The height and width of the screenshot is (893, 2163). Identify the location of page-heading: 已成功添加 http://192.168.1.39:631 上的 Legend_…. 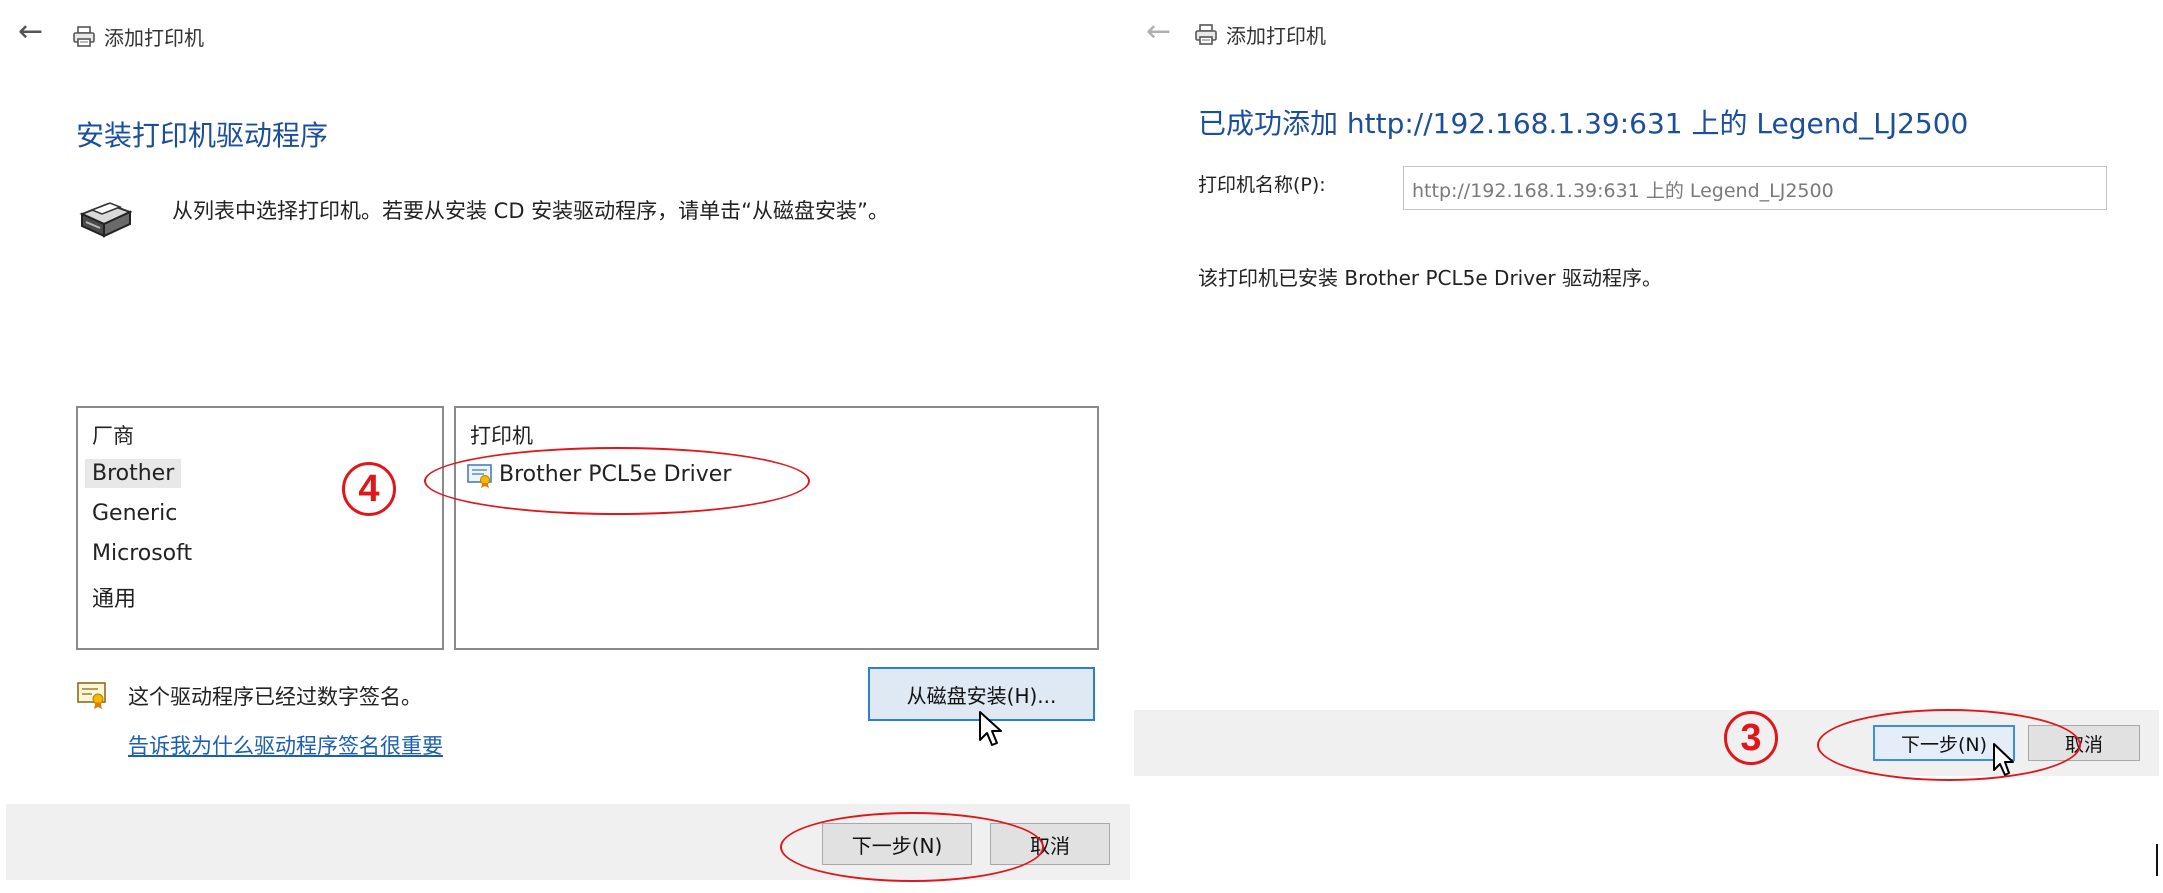
(1583, 123).